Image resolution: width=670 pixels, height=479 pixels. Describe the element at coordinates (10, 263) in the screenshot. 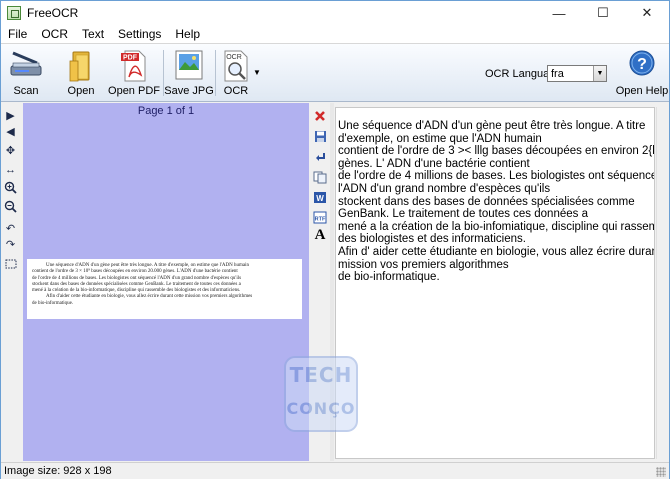

I see `select-region-icon` at that location.